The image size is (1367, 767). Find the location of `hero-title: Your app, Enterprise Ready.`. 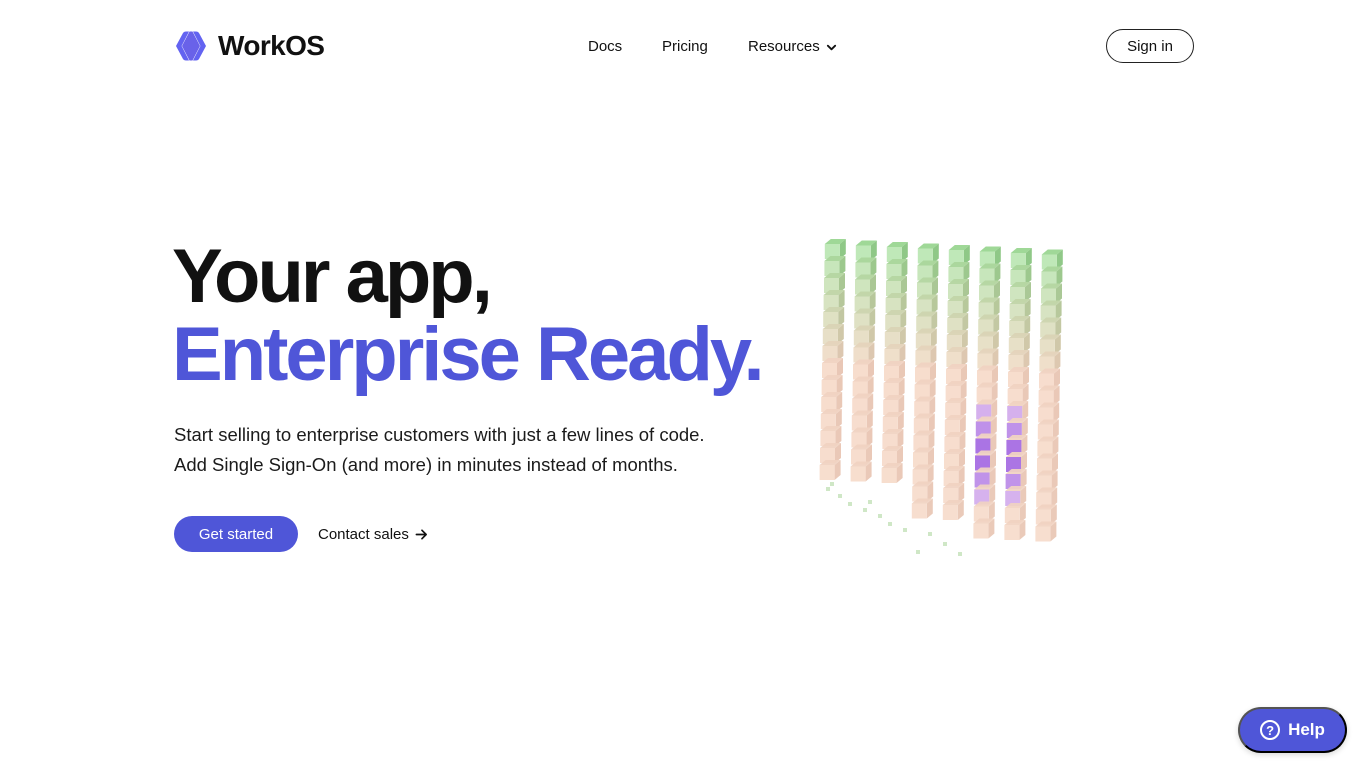

hero-title: Your app, Enterprise Ready. is located at coordinates (468, 315).